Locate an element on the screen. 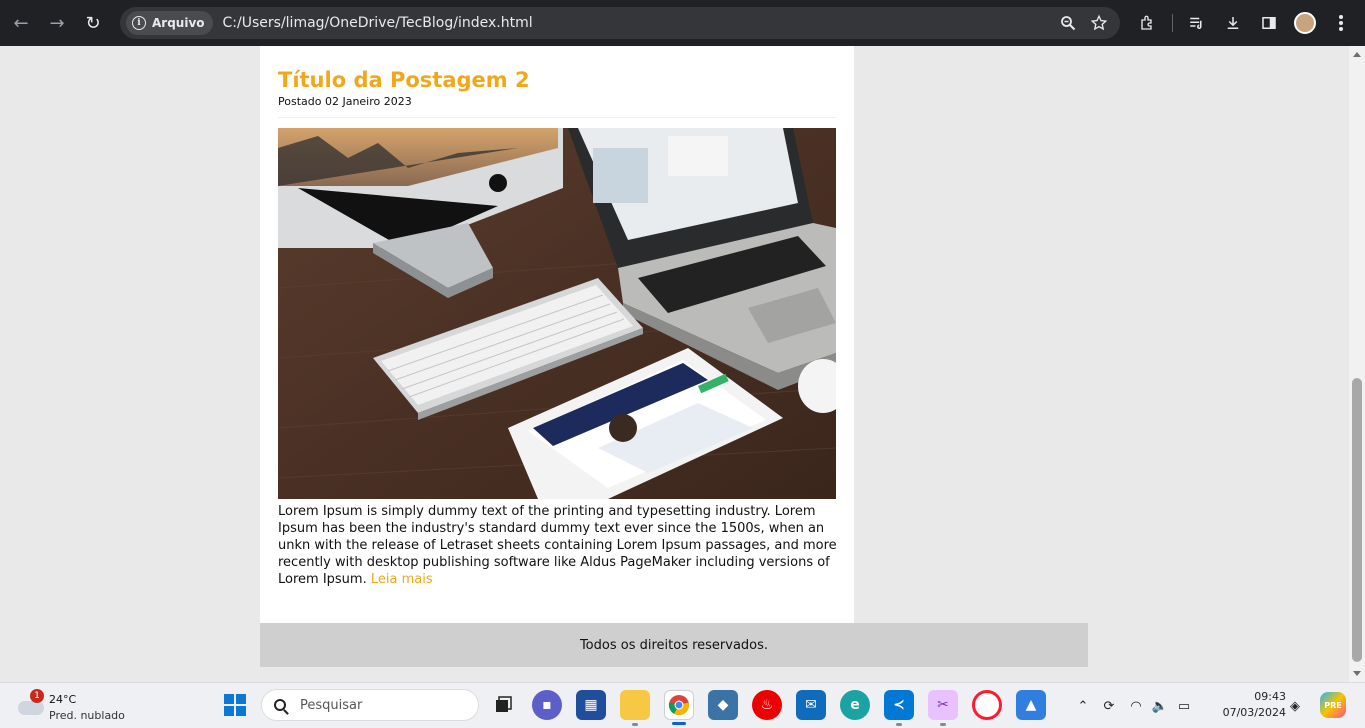 The width and height of the screenshot is (1365, 728). reload-button: ↻ is located at coordinates (93, 23).